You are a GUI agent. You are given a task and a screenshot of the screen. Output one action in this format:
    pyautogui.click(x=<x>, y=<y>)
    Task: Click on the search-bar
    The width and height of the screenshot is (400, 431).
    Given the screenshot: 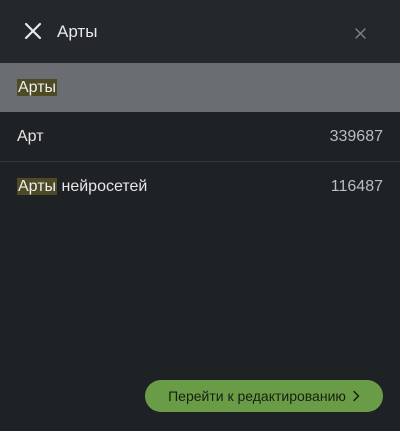 What is the action you would take?
    pyautogui.click(x=200, y=31)
    